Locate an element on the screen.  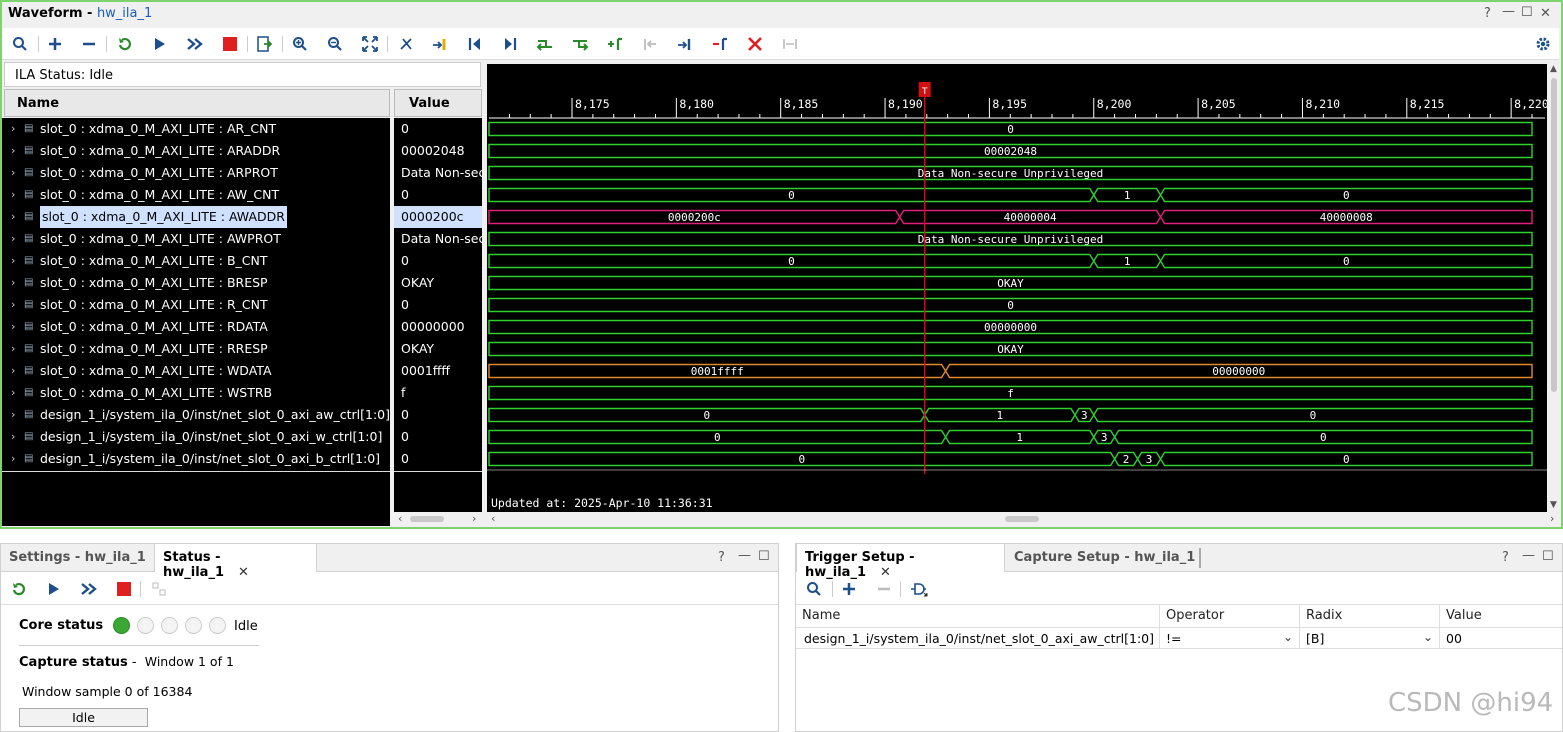
signal-row: › ▤ slot_0 : xdma_0_M_AXI_LITE : WSTRB is located at coordinates (196, 393).